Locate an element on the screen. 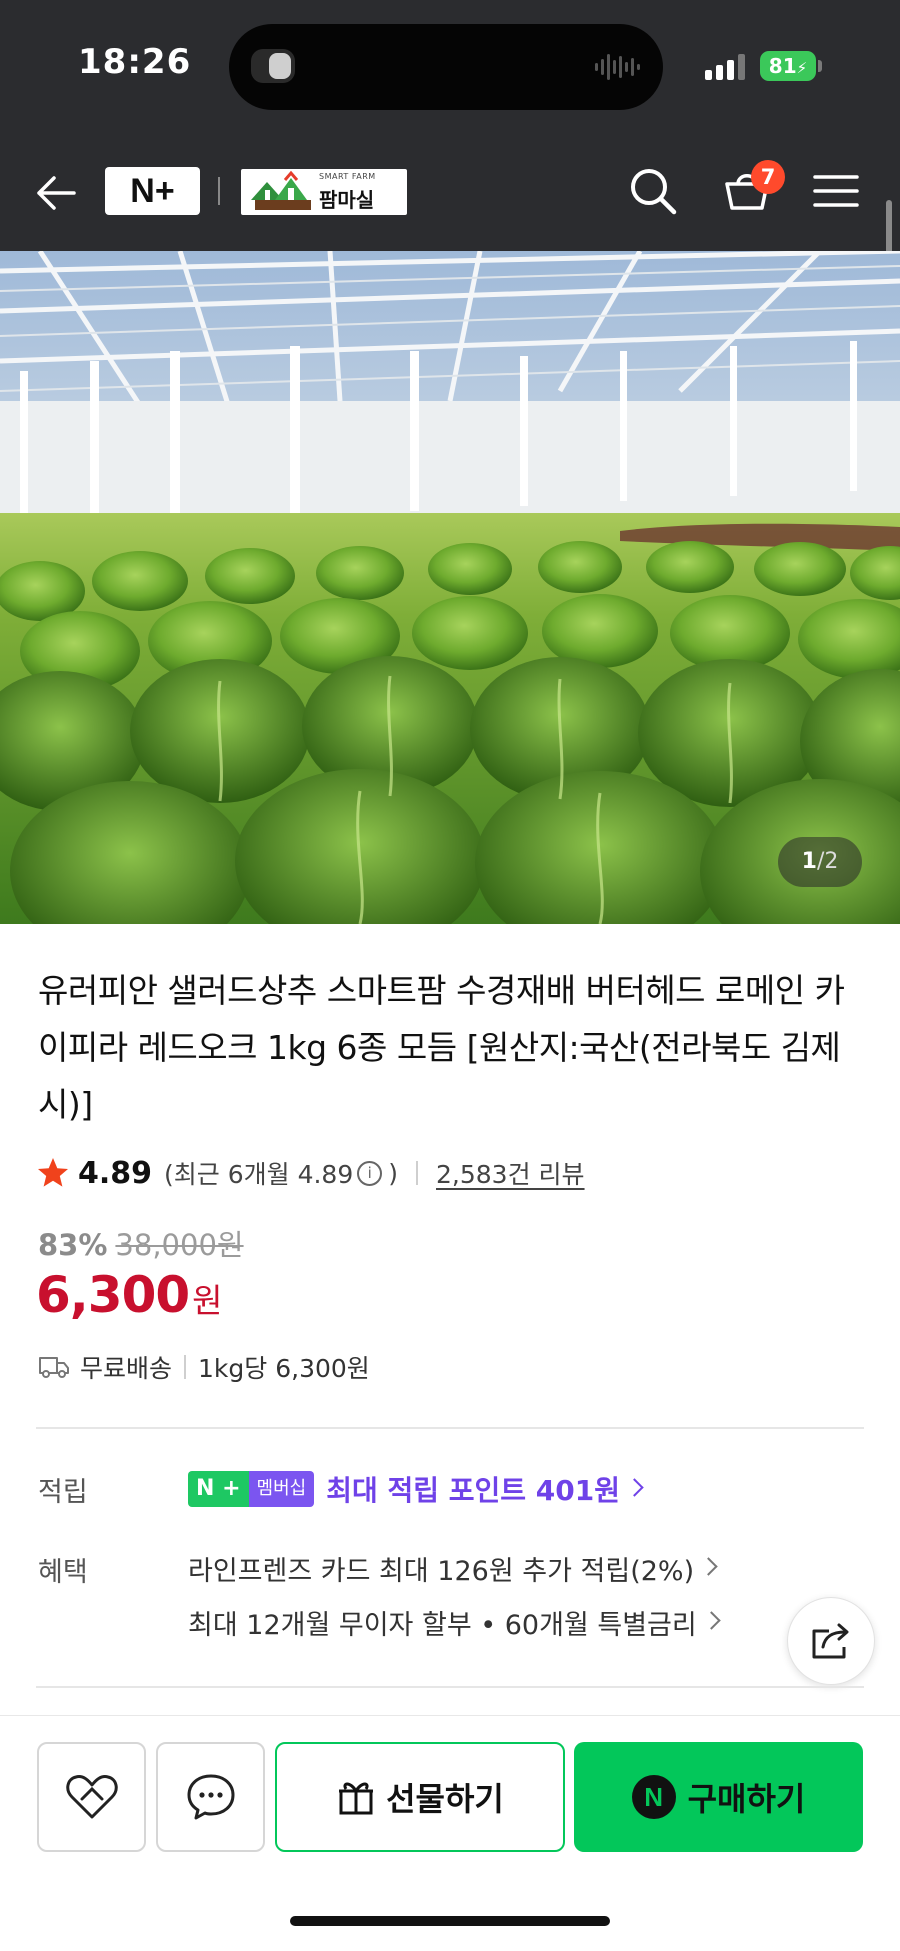 The width and height of the screenshot is (900, 1951). card-benefit-link: 라인프렌즈 카드 최대 126원 추가 적립(2%) is located at coordinates (453, 1568).